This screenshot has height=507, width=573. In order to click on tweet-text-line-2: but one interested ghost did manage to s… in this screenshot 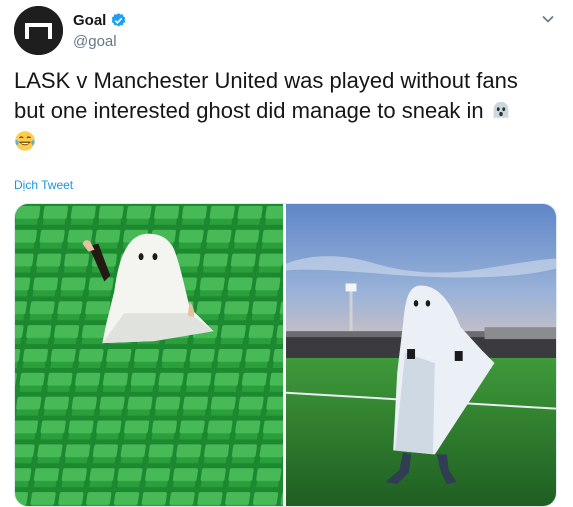, I will do `click(286, 111)`.